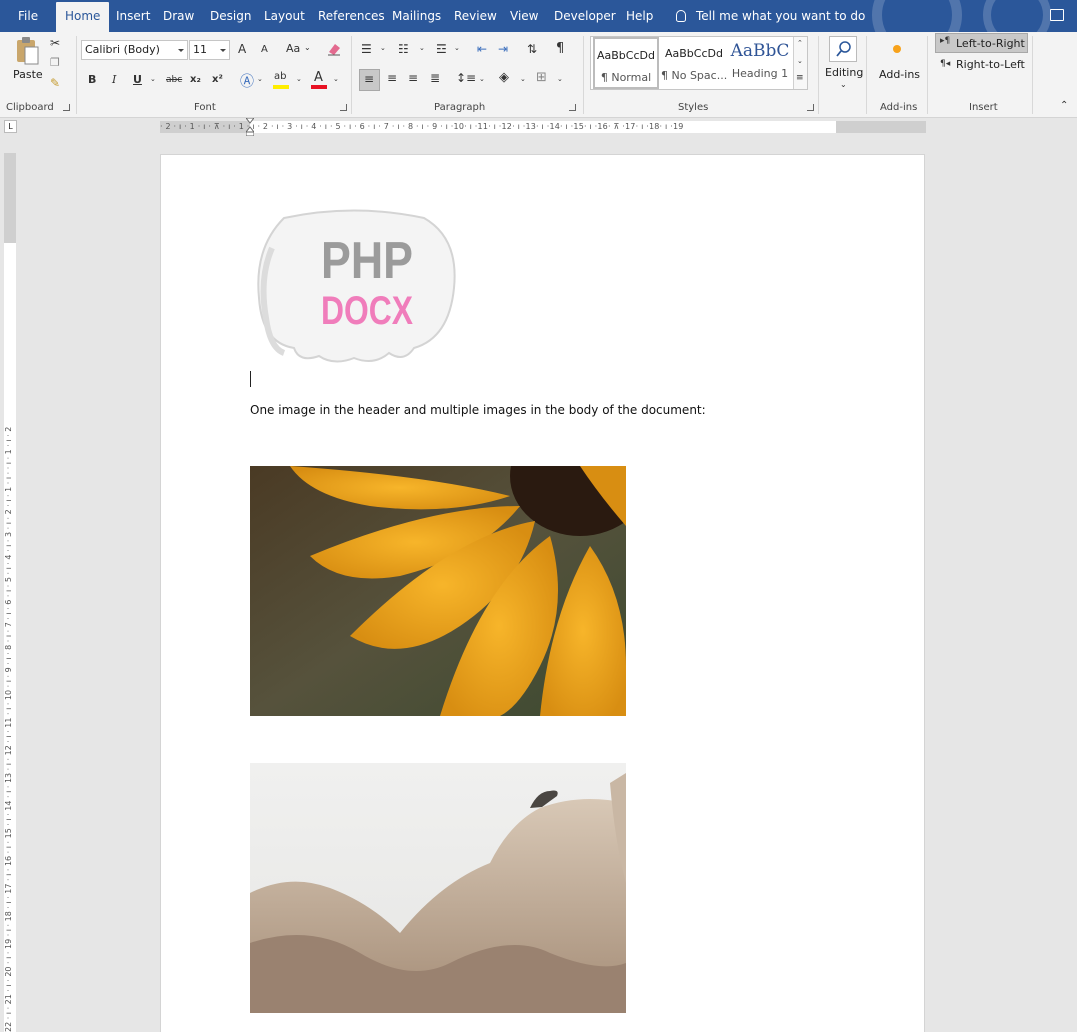 The image size is (1077, 1032). I want to click on increase-indent-icon: ⇥, so click(503, 49).